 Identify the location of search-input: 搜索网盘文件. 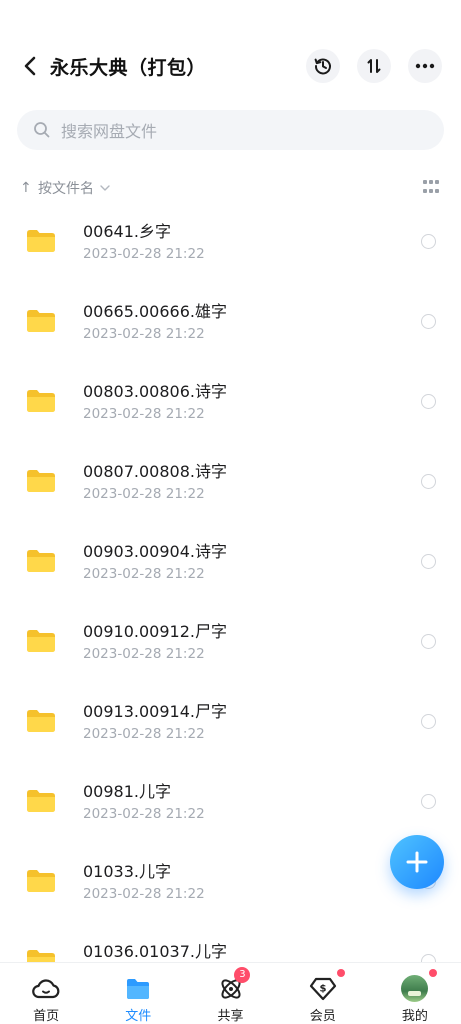
(230, 130).